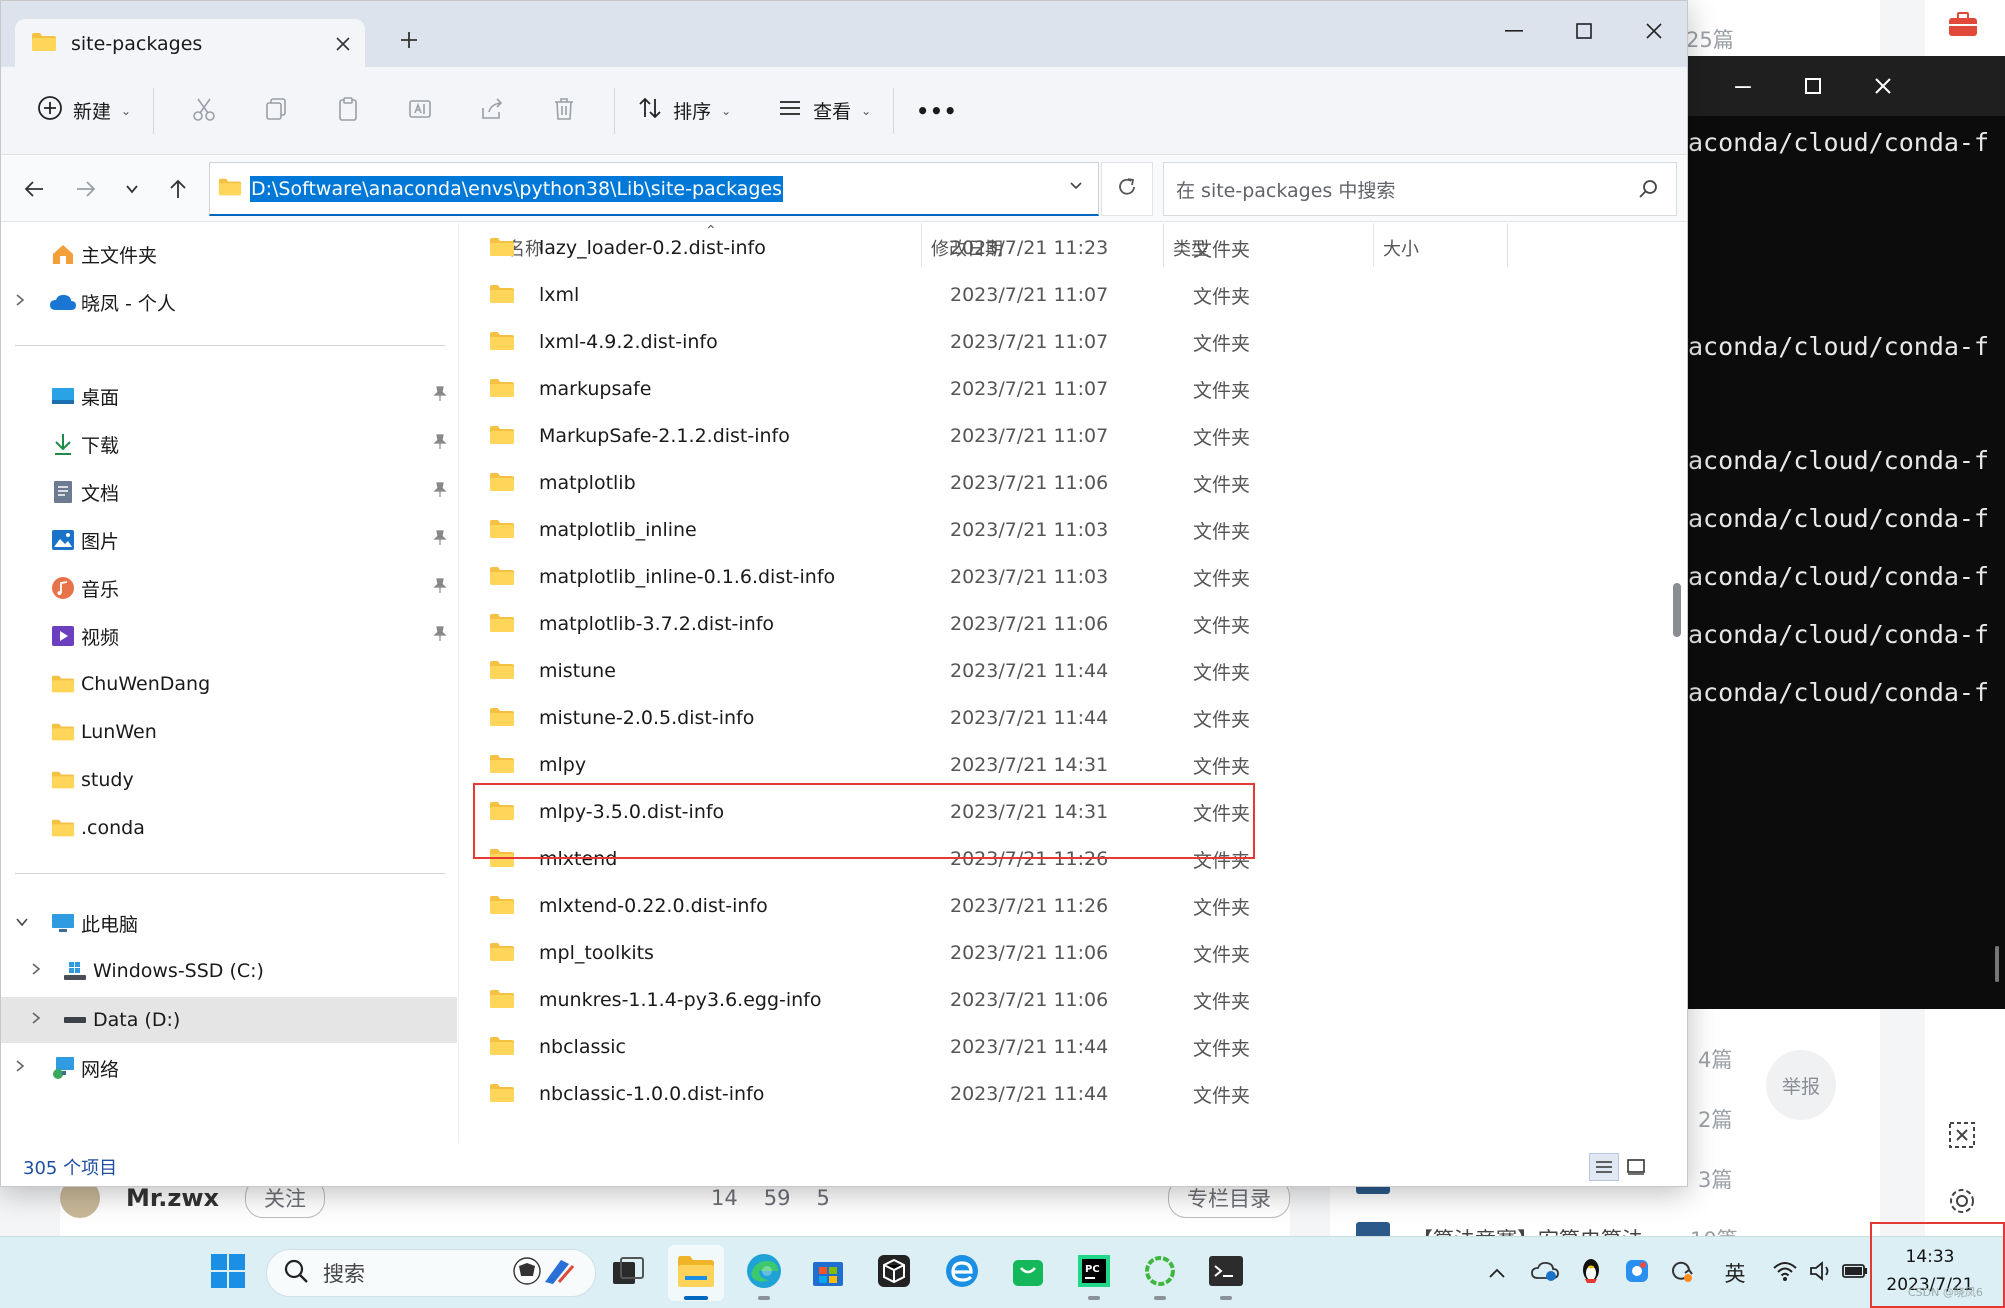 Image resolution: width=2005 pixels, height=1308 pixels. Describe the element at coordinates (1637, 1273) in the screenshot. I see `tray-app-blue` at that location.